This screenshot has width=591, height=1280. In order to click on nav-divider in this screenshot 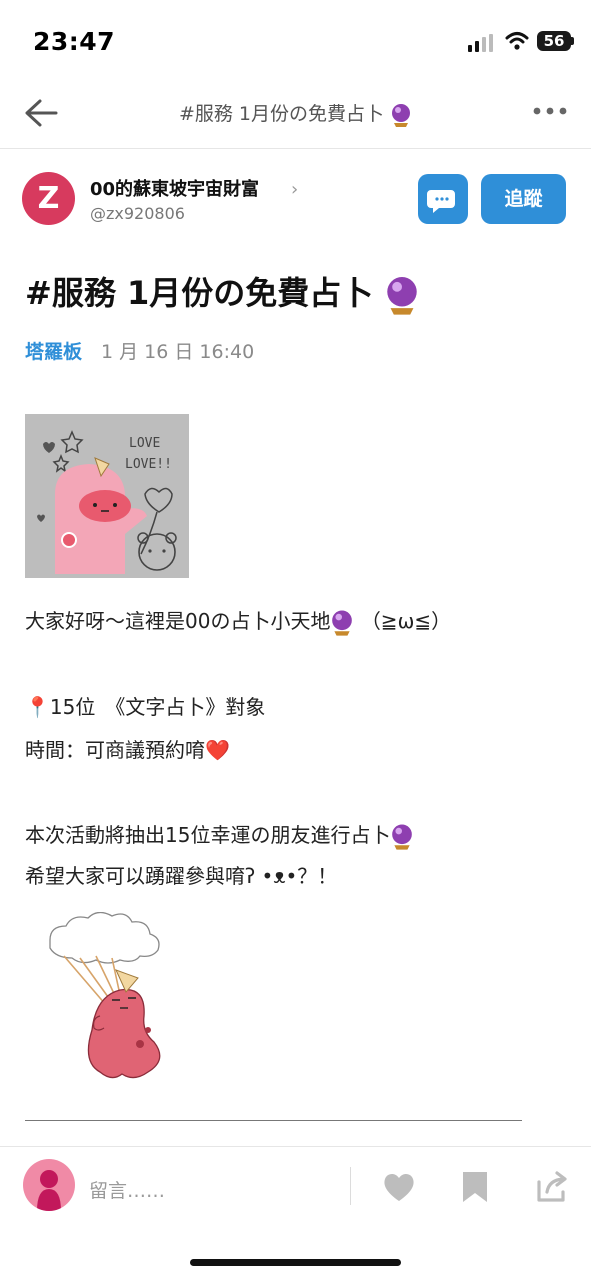, I will do `click(295, 148)`.